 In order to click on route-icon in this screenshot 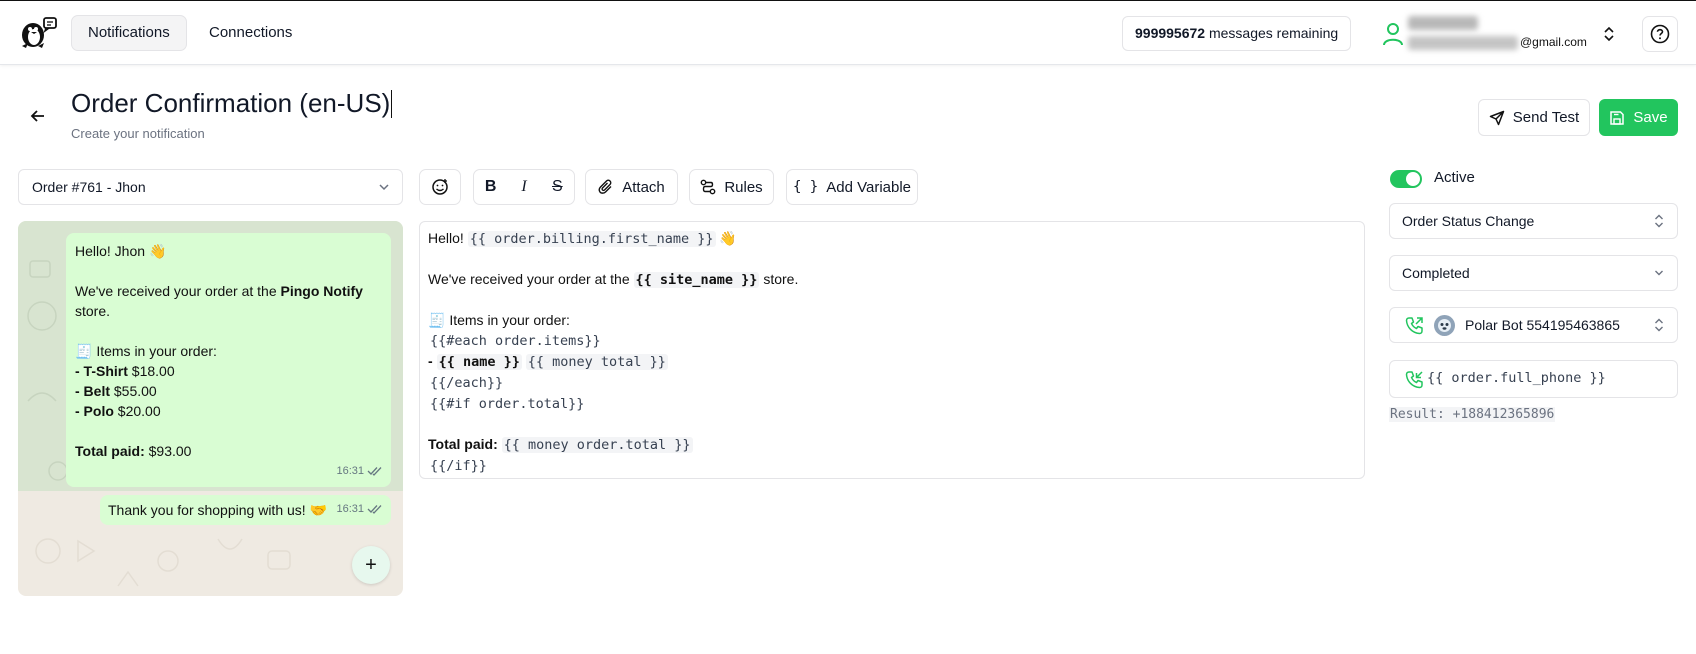, I will do `click(708, 187)`.